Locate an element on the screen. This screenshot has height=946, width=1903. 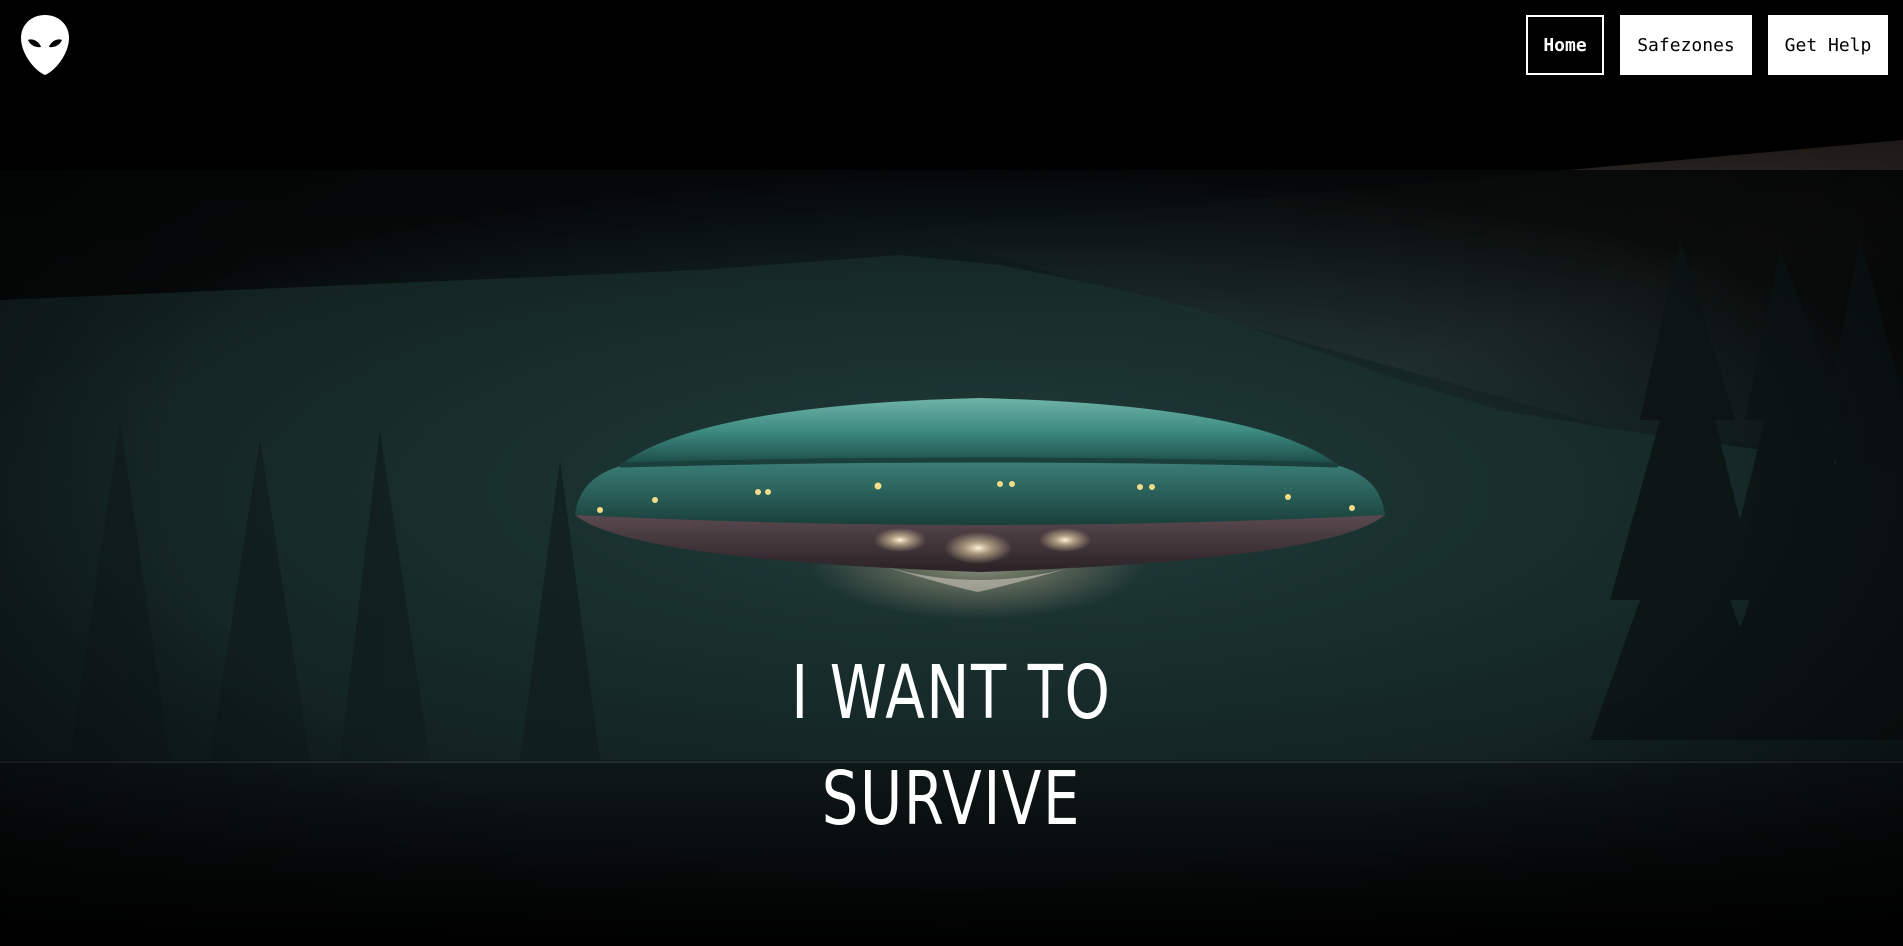
nav-get-help-button: Get Help is located at coordinates (1828, 45).